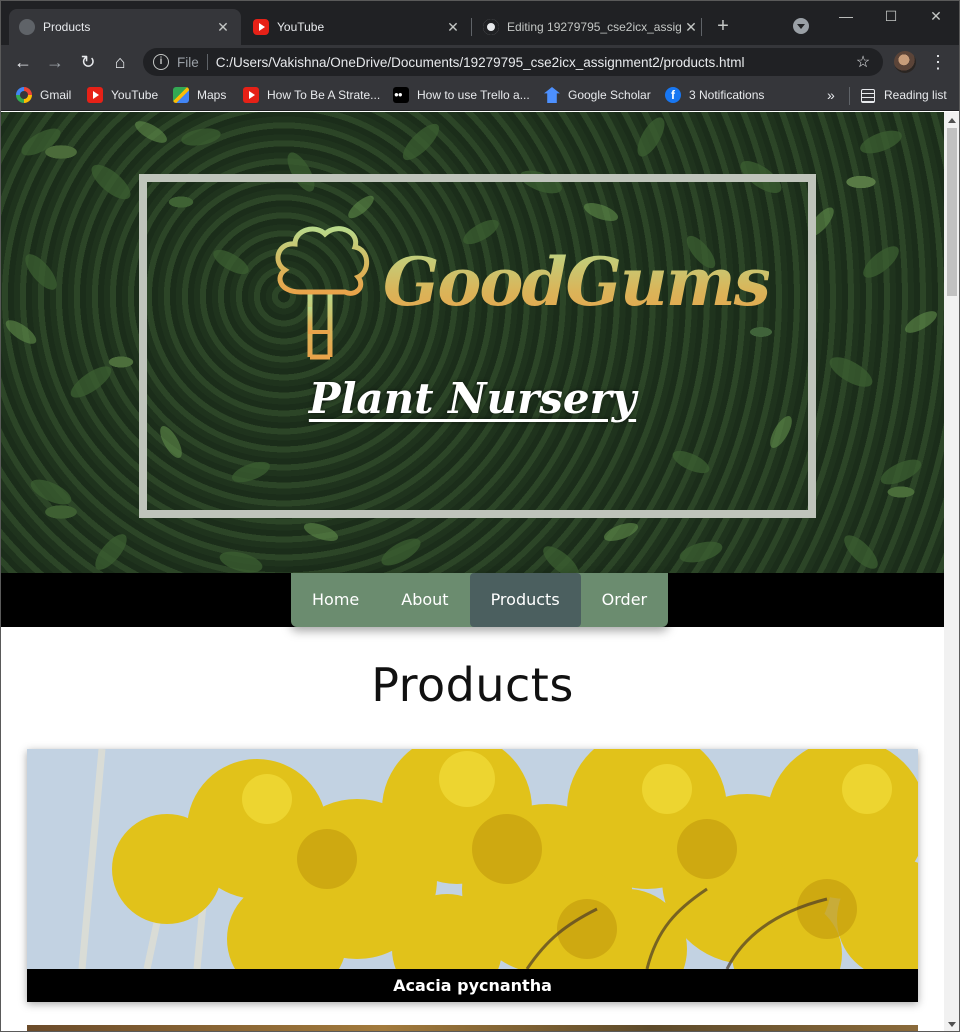  I want to click on brand-name: GoodGums, so click(577, 282).